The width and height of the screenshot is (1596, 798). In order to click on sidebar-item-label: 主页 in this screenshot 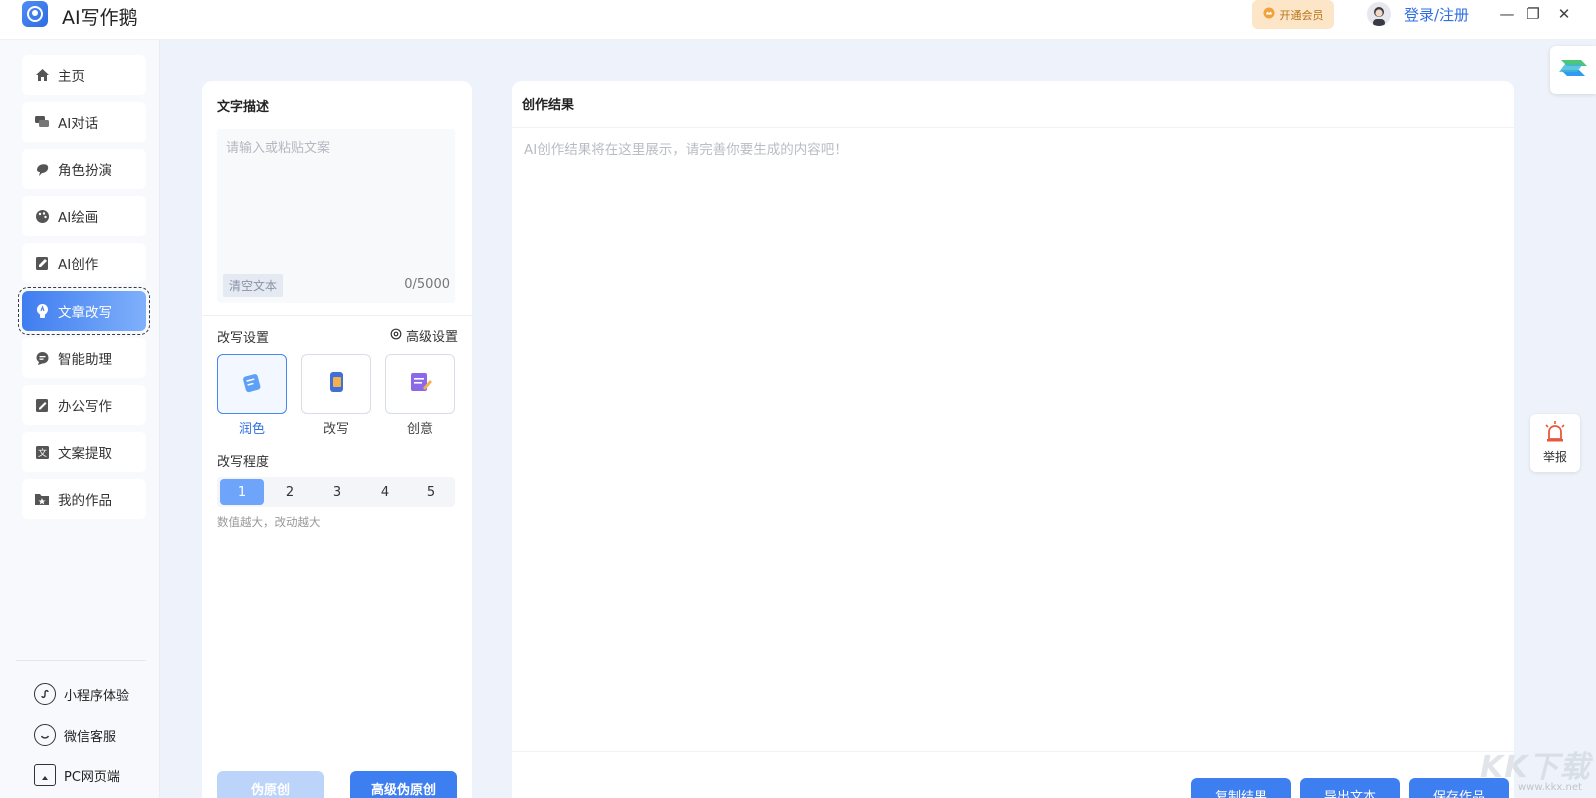, I will do `click(71, 77)`.